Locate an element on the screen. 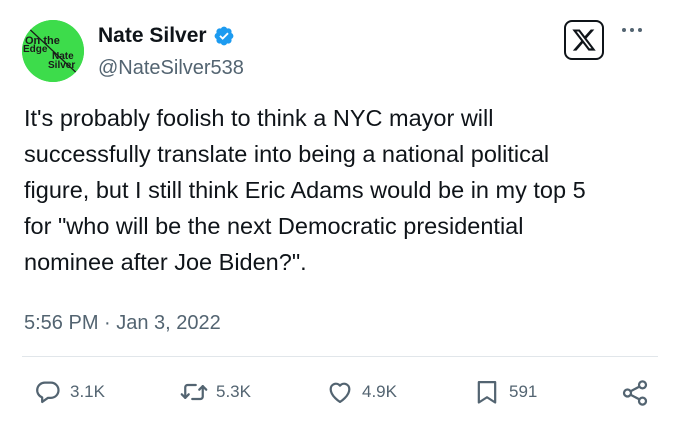 The width and height of the screenshot is (680, 434). bookmark-button: 591 is located at coordinates (505, 392).